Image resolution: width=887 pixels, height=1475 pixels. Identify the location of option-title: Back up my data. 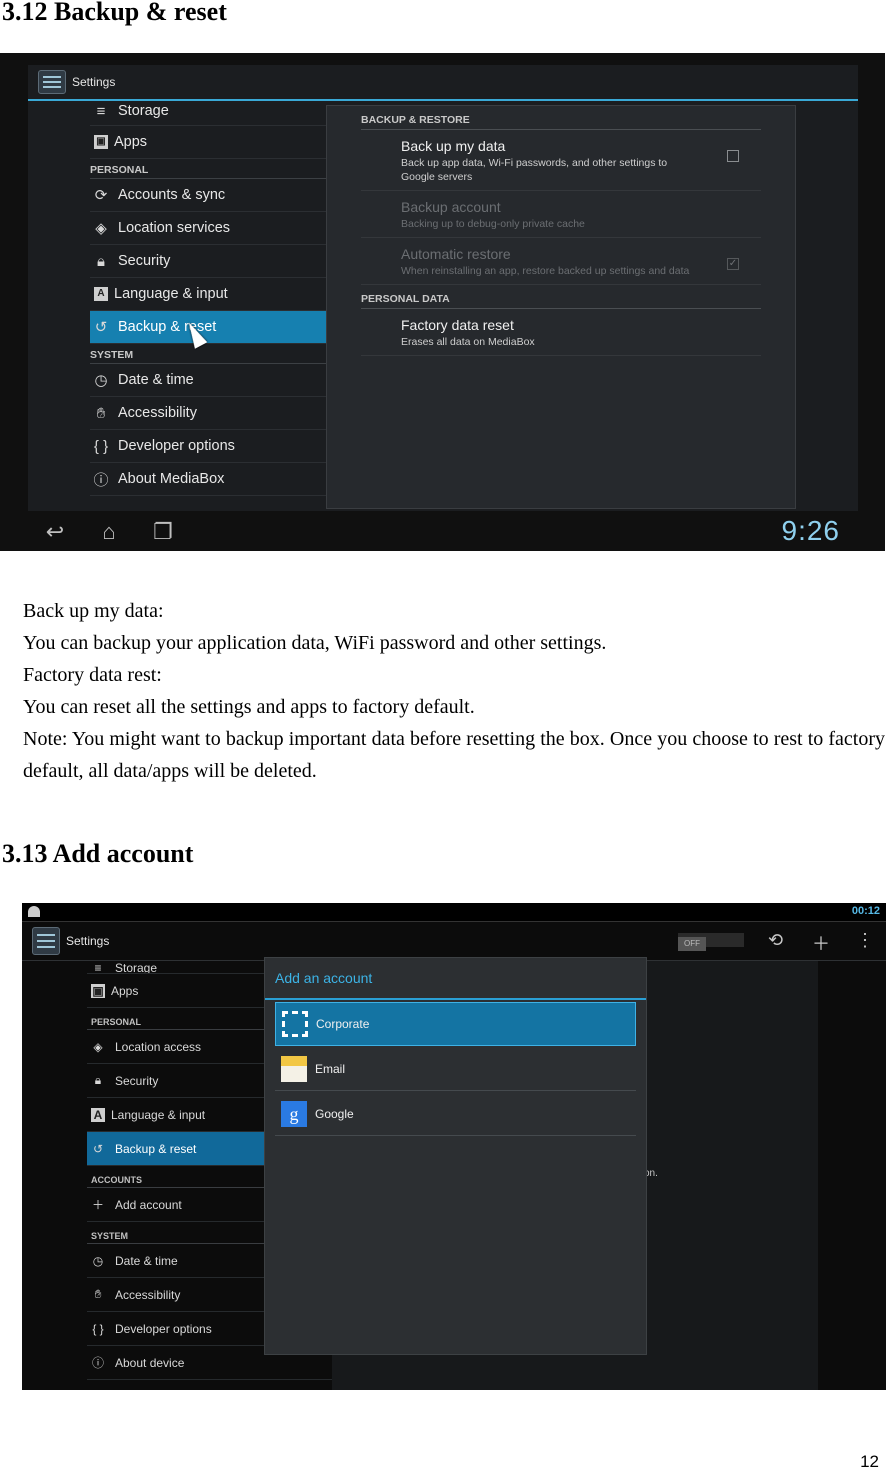
(453, 146).